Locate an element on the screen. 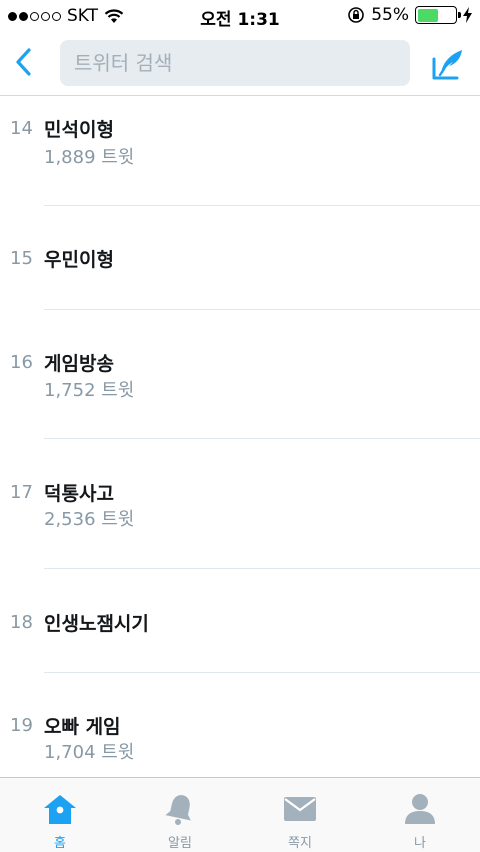 This screenshot has height=852, width=480. trend-name: 민석이형 is located at coordinates (79, 130).